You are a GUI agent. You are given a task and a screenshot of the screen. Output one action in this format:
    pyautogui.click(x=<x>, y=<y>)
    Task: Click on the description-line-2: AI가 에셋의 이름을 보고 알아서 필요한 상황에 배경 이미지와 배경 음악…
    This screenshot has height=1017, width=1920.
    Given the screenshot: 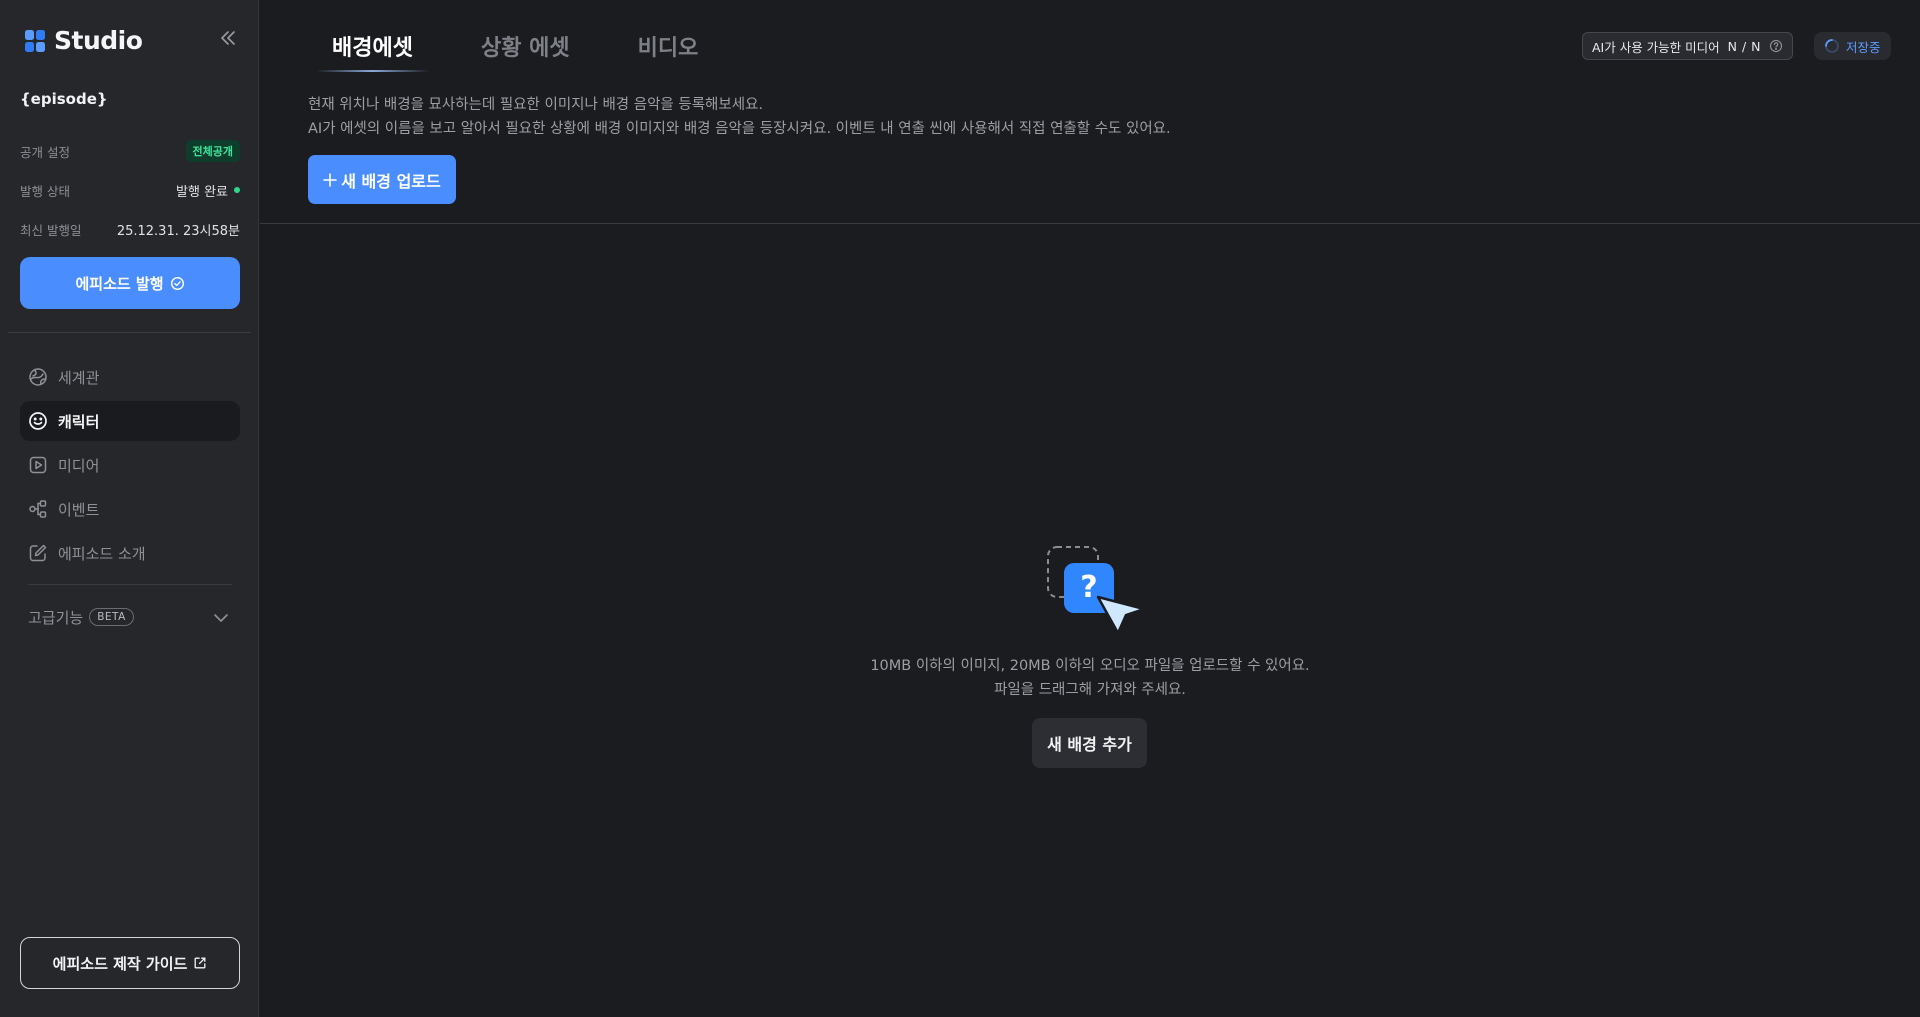 What is the action you would take?
    pyautogui.click(x=739, y=129)
    